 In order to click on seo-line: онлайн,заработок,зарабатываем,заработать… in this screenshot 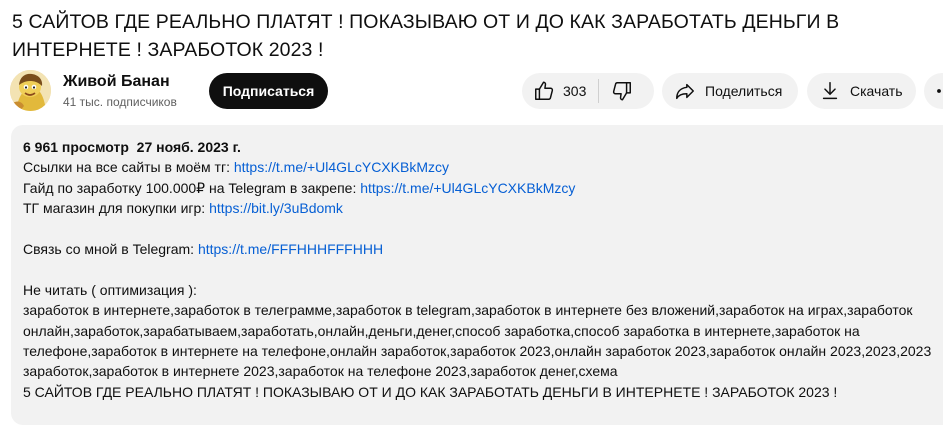, I will do `click(441, 330)`.